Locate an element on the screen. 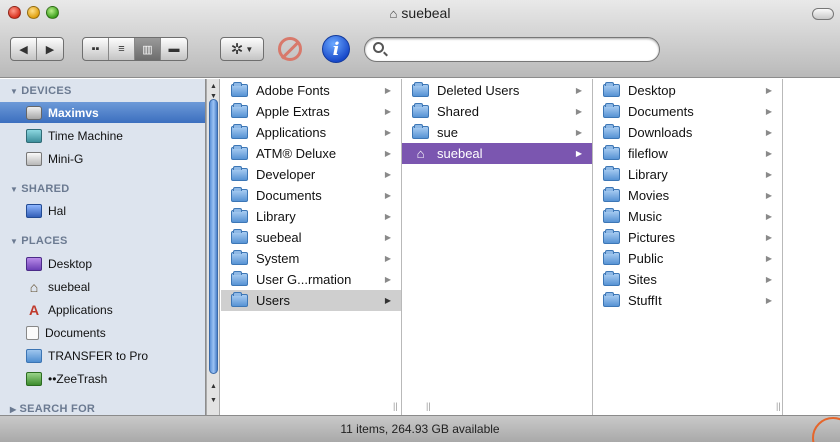  sidebar-item-transfer-to-pro: TRANSFER to Pro is located at coordinates (102, 355).